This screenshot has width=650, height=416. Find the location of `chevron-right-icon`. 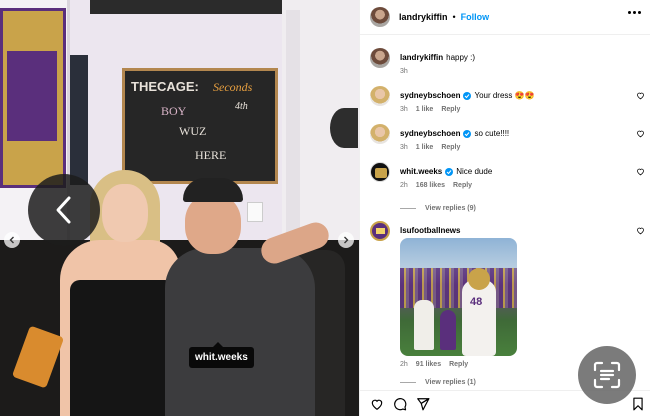

chevron-right-icon is located at coordinates (346, 240).